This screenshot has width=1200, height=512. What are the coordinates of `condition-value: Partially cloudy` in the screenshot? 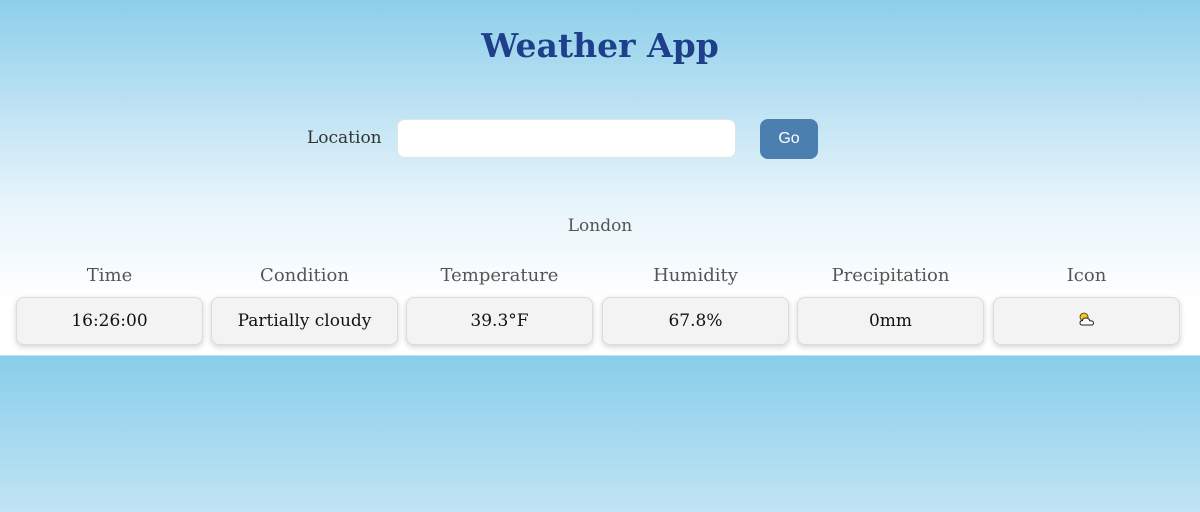 It's located at (304, 321).